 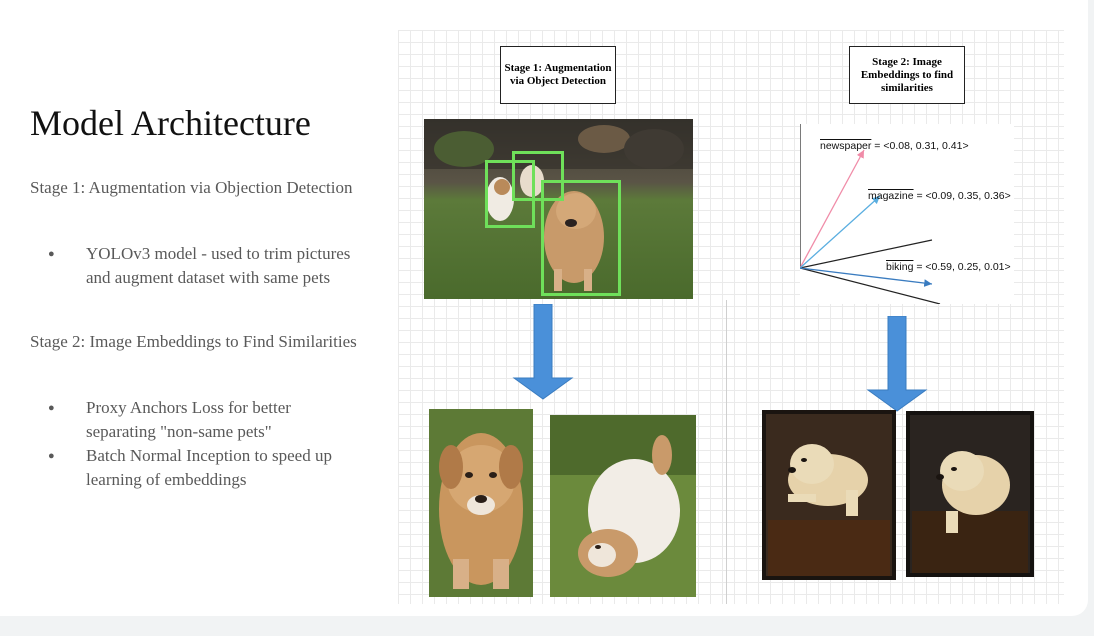 What do you see at coordinates (939, 196) in the screenshot?
I see `magazine-label: magazine = <0.09, 0.35, 0.36>` at bounding box center [939, 196].